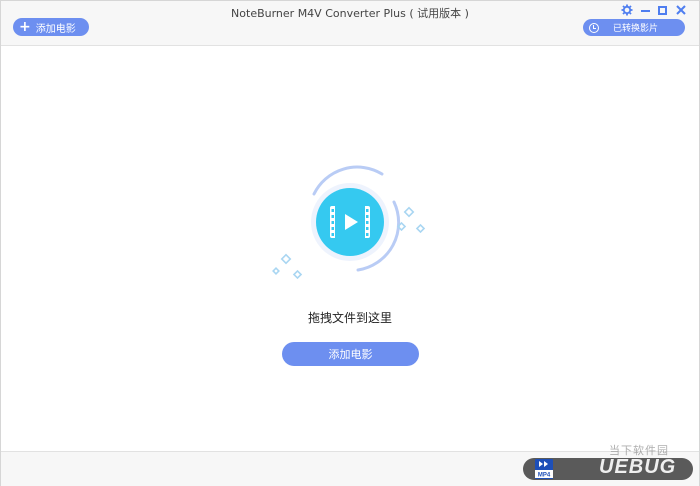 The width and height of the screenshot is (700, 486). Describe the element at coordinates (645, 11) in the screenshot. I see `minimize-icon` at that location.